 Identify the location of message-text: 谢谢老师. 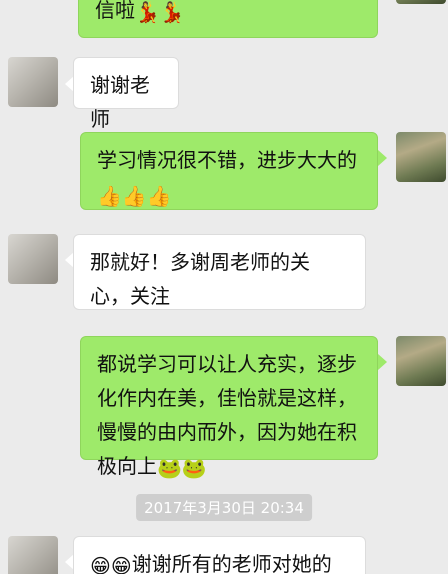
(120, 102).